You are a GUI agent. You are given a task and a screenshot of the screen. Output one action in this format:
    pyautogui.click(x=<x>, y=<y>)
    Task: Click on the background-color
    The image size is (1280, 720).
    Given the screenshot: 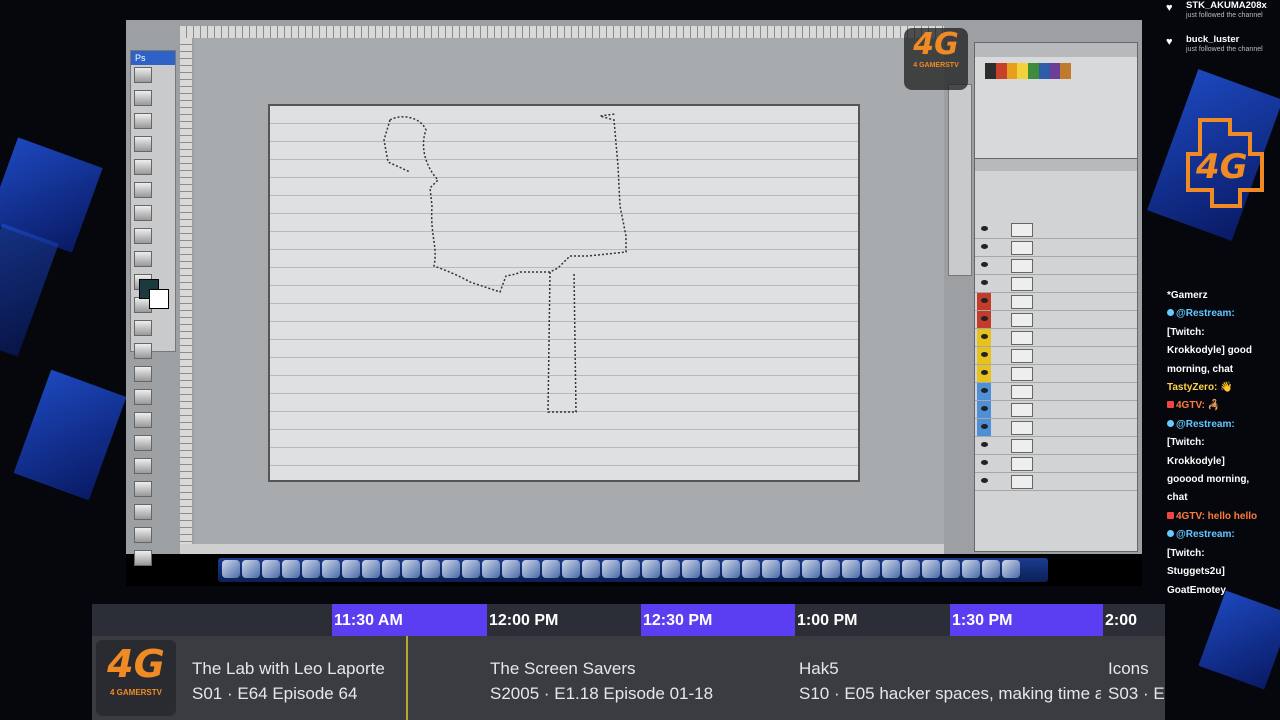 What is the action you would take?
    pyautogui.click(x=159, y=299)
    